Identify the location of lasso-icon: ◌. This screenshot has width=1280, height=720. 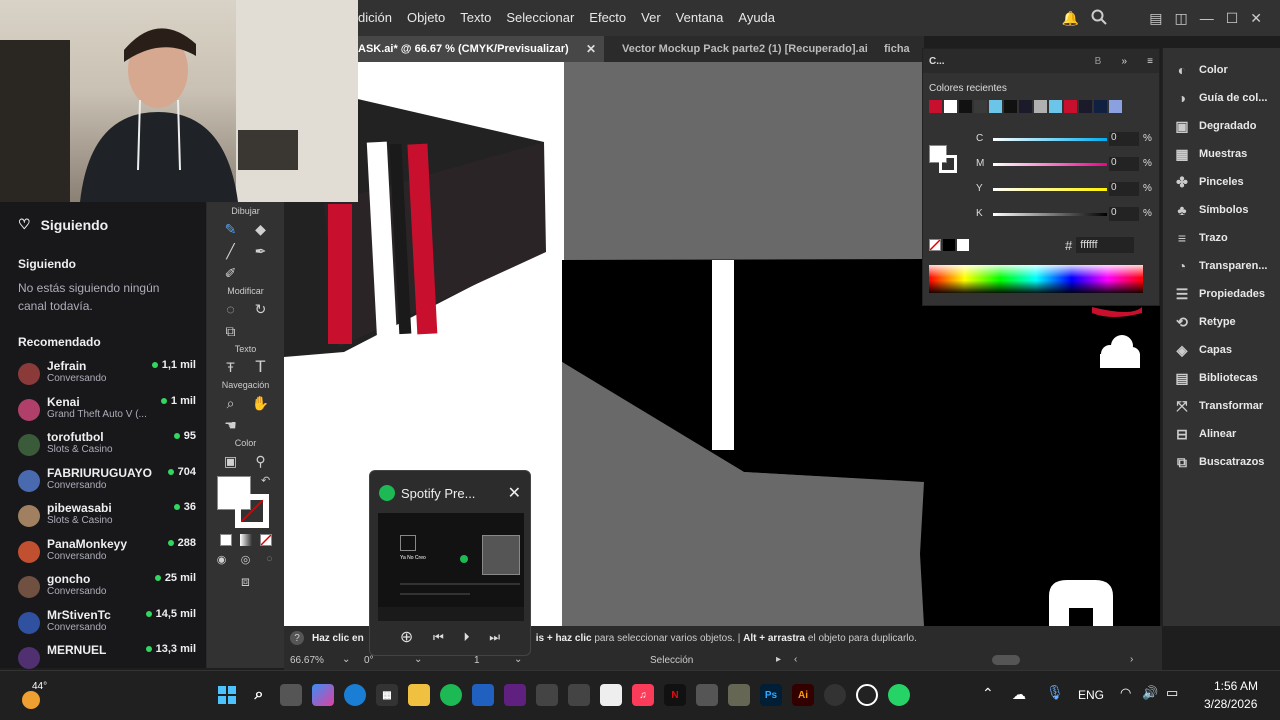
(231, 309).